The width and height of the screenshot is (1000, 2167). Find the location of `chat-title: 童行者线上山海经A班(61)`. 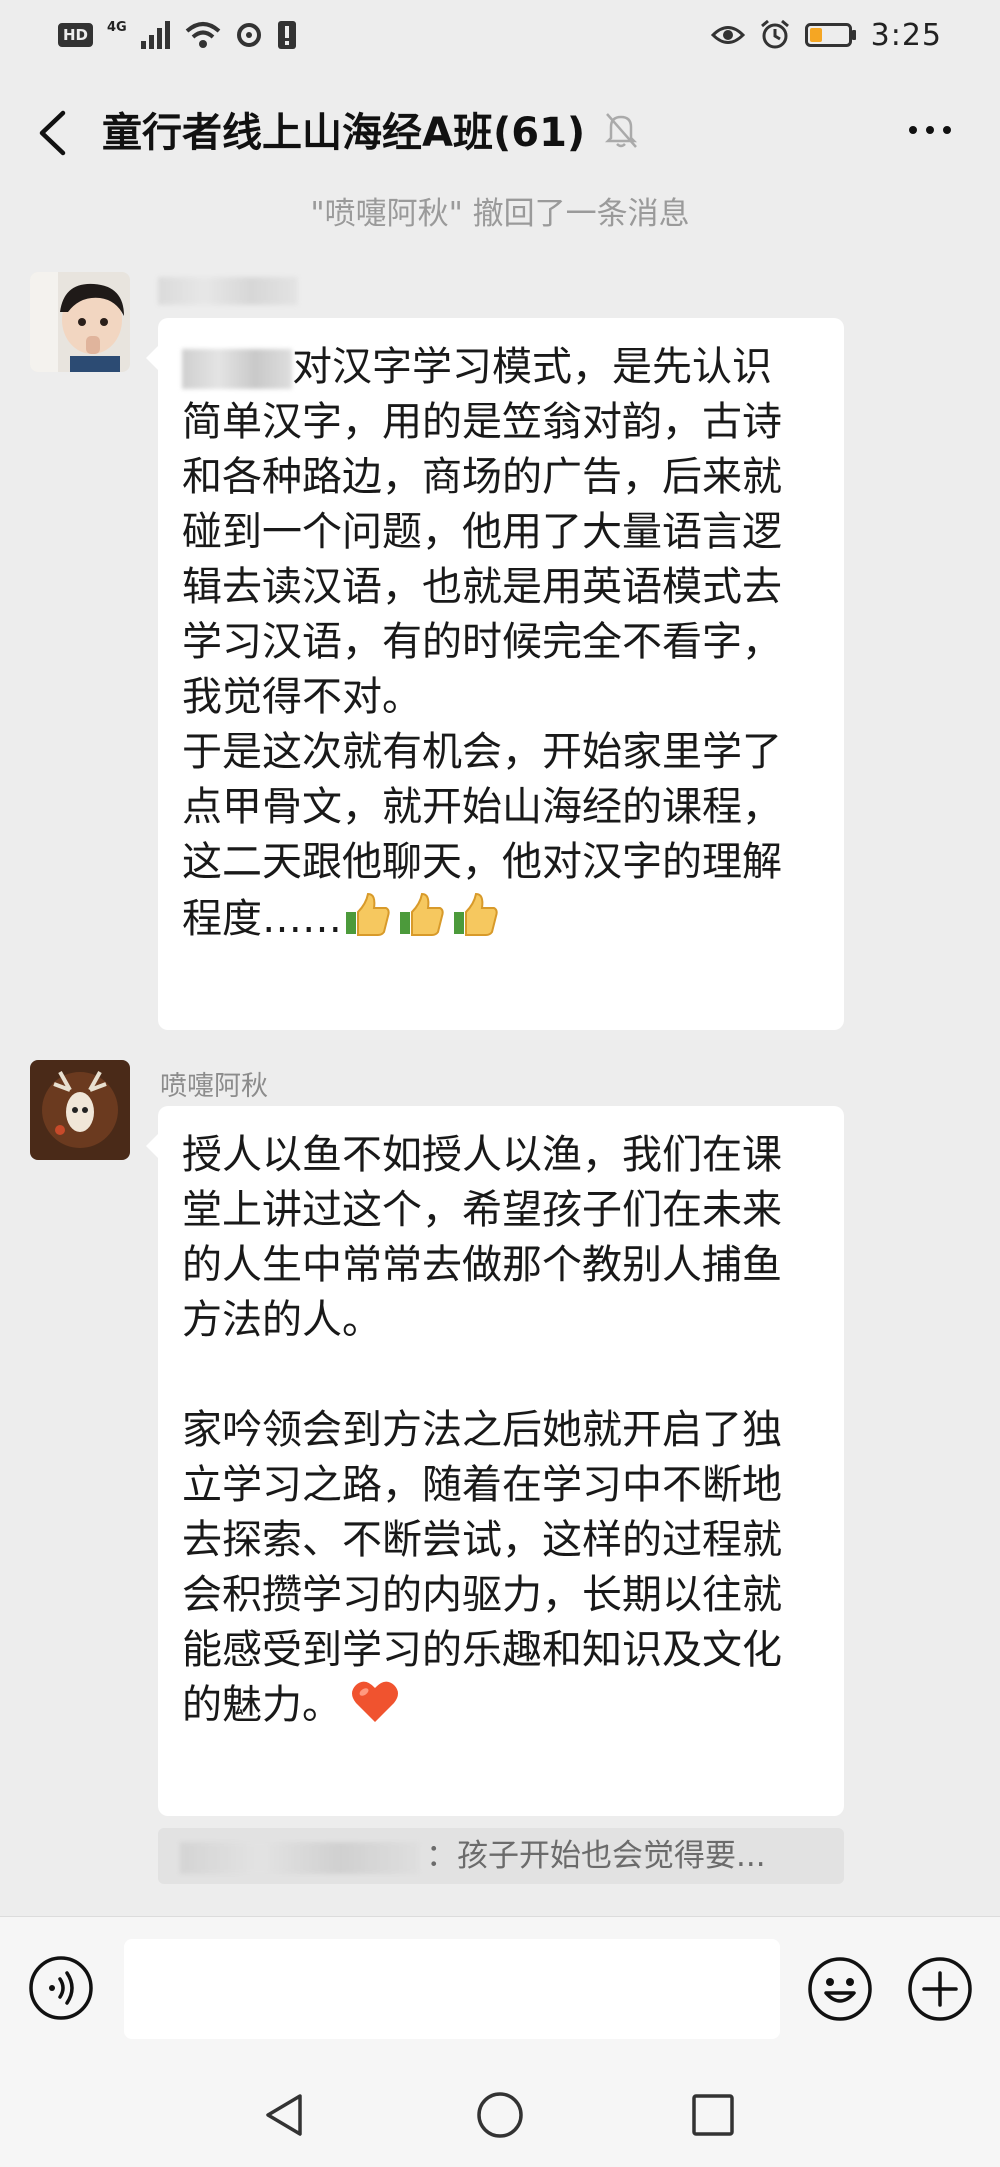

chat-title: 童行者线上山海经A班(61) is located at coordinates (344, 133).